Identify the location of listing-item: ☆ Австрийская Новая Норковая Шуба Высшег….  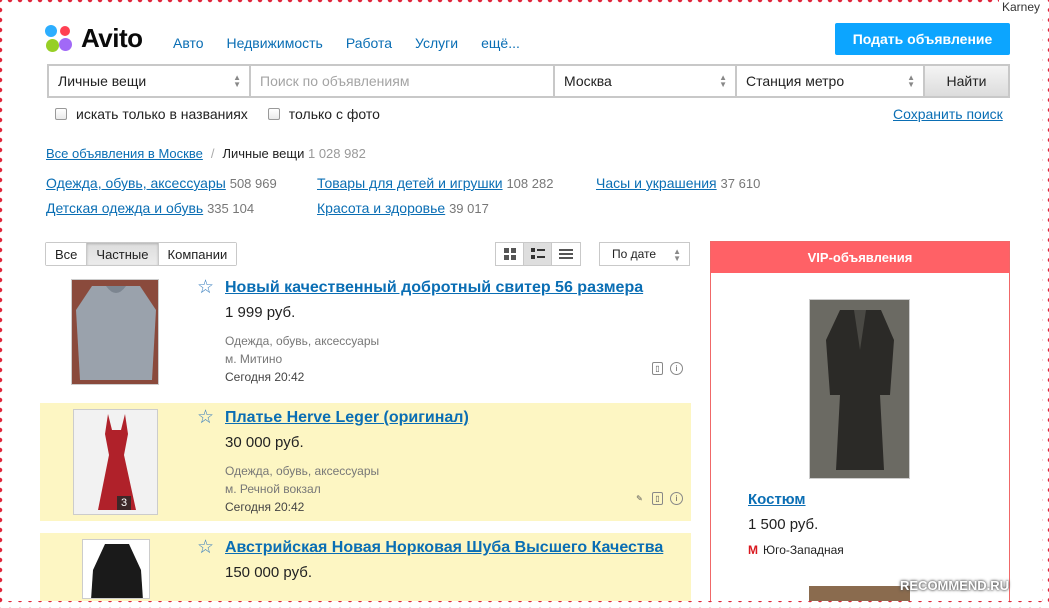
(365, 567).